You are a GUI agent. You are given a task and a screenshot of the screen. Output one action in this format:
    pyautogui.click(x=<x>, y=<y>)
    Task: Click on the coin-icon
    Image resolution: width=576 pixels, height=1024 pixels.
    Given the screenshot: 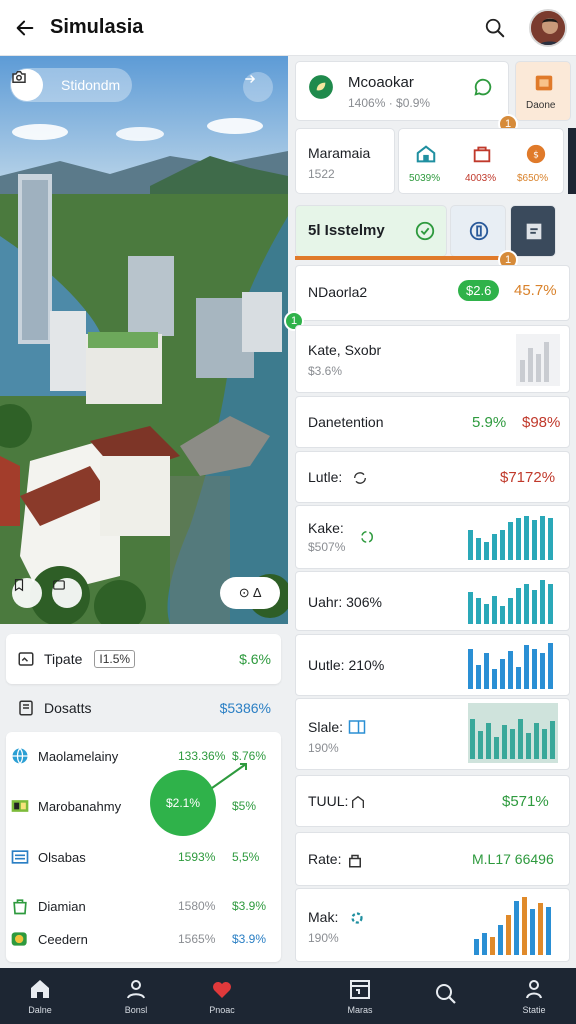 What is the action you would take?
    pyautogui.click(x=19, y=939)
    